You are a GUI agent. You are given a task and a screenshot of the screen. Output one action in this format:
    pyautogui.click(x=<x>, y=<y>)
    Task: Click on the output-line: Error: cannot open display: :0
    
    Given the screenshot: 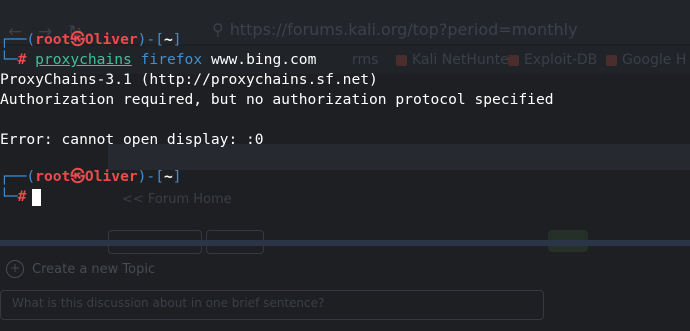 What is the action you would take?
    pyautogui.click(x=132, y=139)
    